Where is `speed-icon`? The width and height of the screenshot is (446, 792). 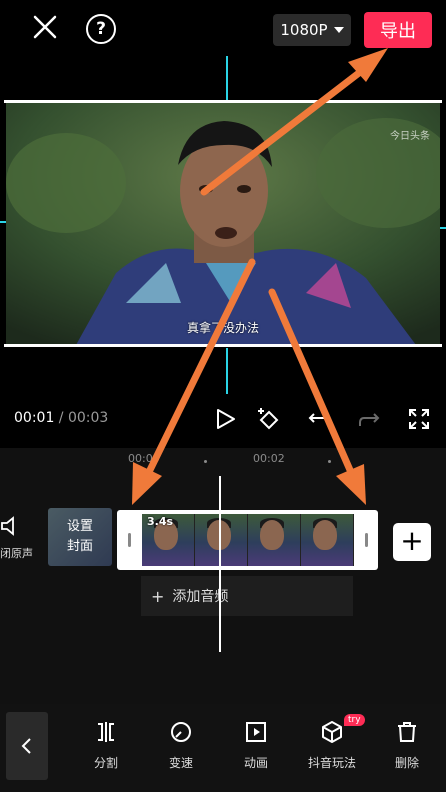 speed-icon is located at coordinates (181, 732).